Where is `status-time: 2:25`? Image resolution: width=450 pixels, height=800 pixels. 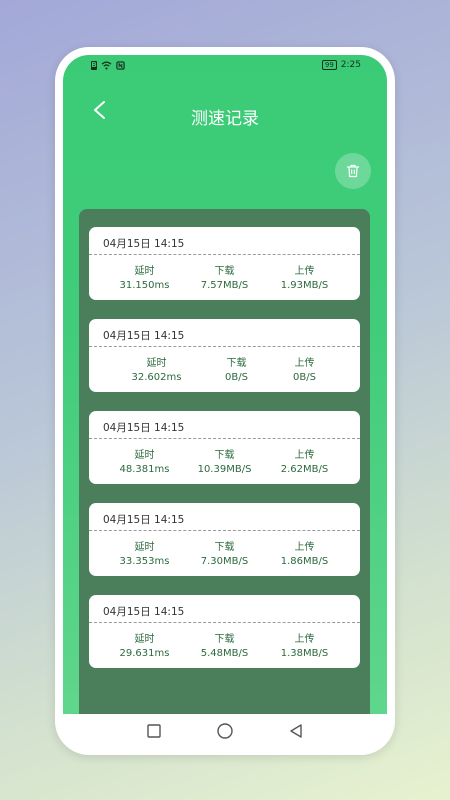 status-time: 2:25 is located at coordinates (350, 65).